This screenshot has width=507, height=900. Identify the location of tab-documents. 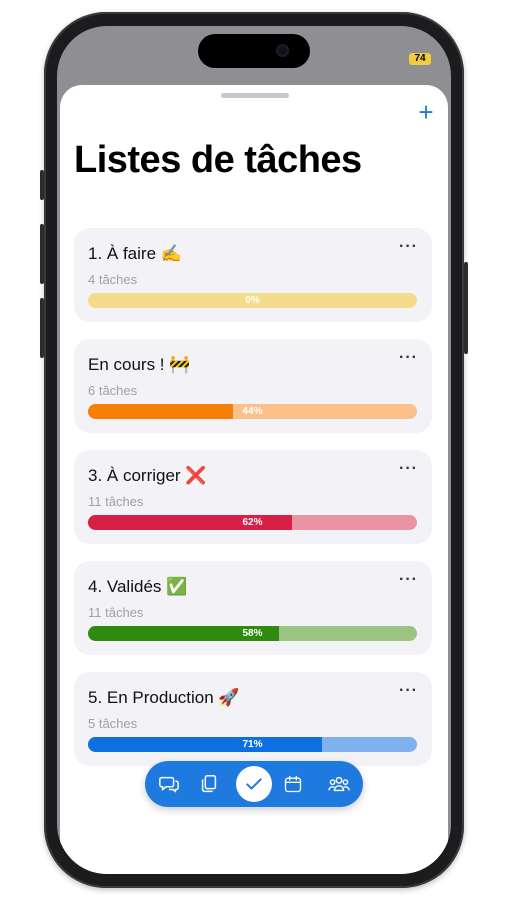
(209, 784).